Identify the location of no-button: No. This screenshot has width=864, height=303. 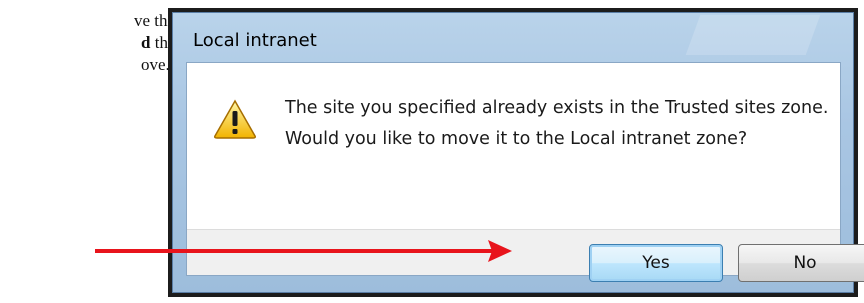
(801, 263).